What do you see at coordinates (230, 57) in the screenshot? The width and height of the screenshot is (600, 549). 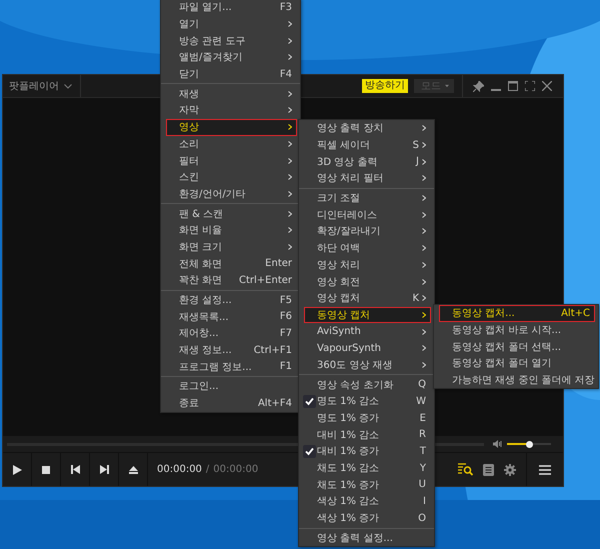 I see `menu-item: 앨범/즐겨찾기` at bounding box center [230, 57].